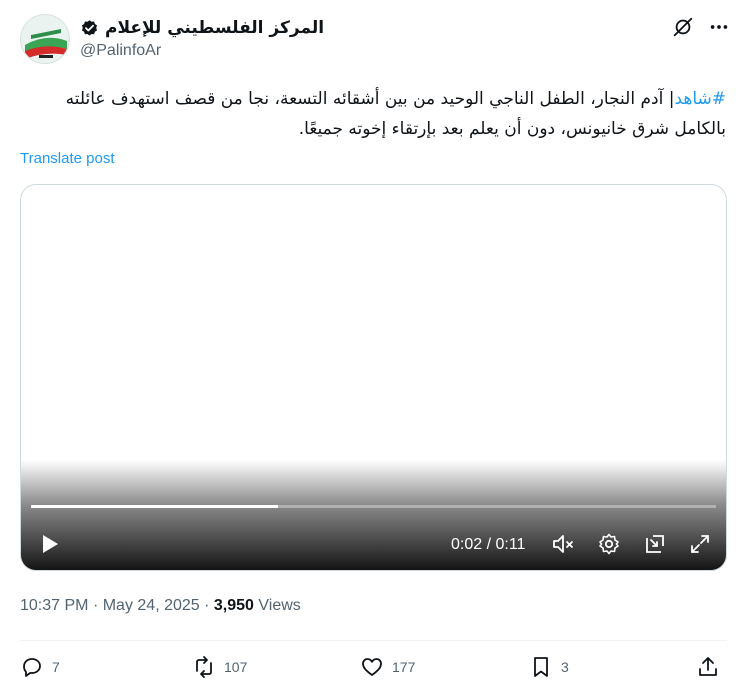 The width and height of the screenshot is (747, 700). I want to click on mute-icon, so click(563, 544).